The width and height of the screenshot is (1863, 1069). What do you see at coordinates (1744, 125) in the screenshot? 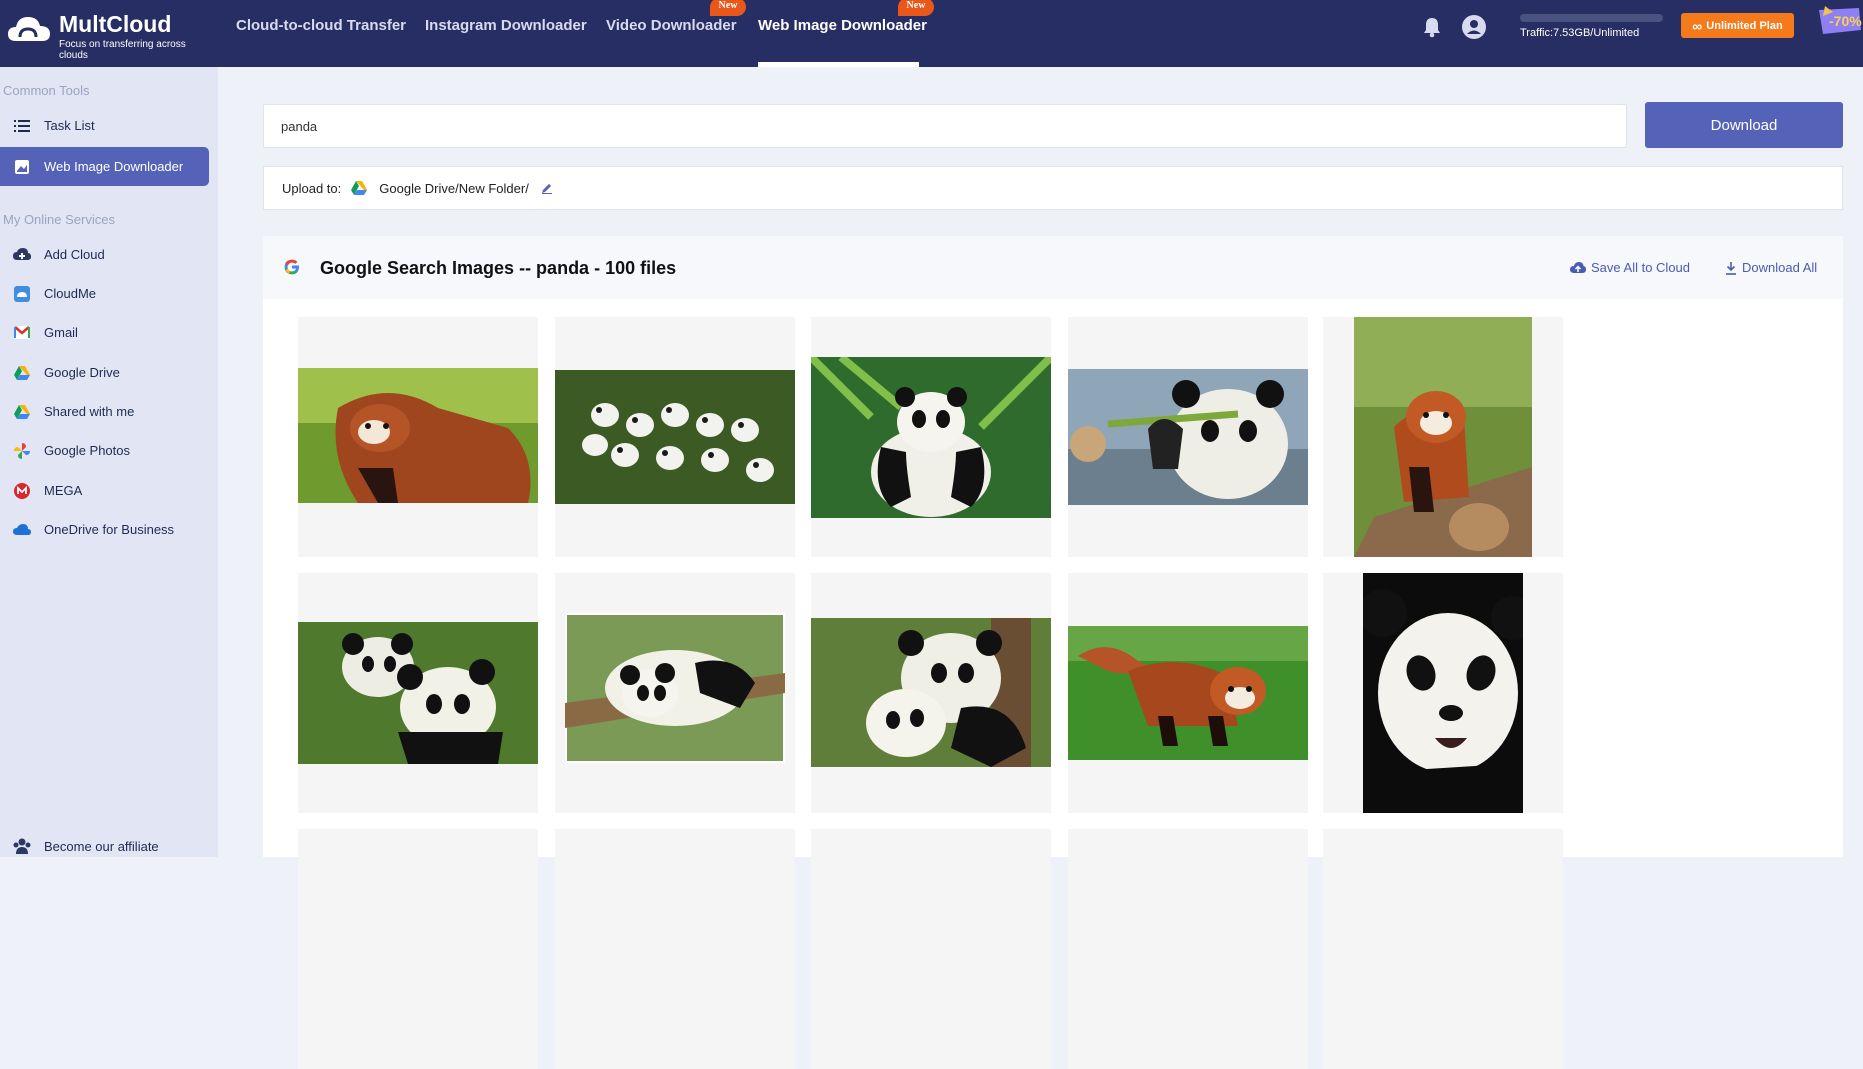
I see `download-button: Download` at bounding box center [1744, 125].